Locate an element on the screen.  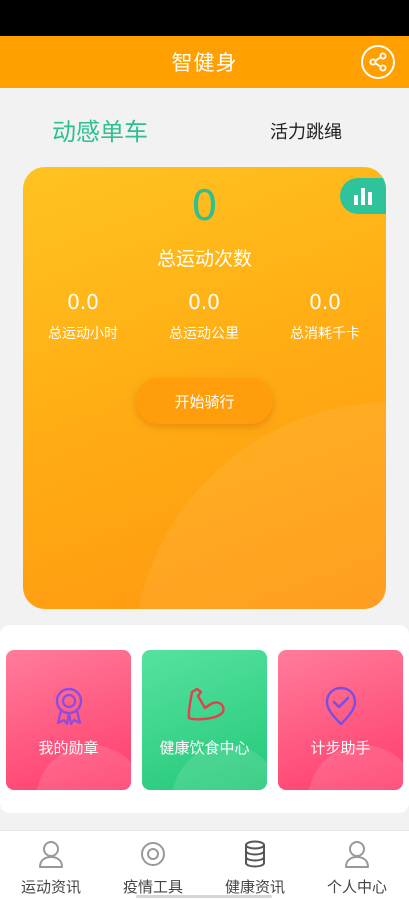
target-icon is located at coordinates (153, 854).